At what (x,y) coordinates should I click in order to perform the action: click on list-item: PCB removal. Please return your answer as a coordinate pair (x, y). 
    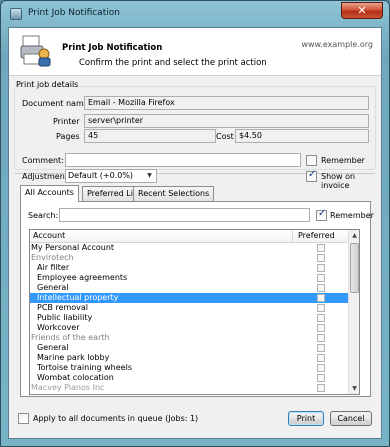
    Looking at the image, I should click on (189, 308).